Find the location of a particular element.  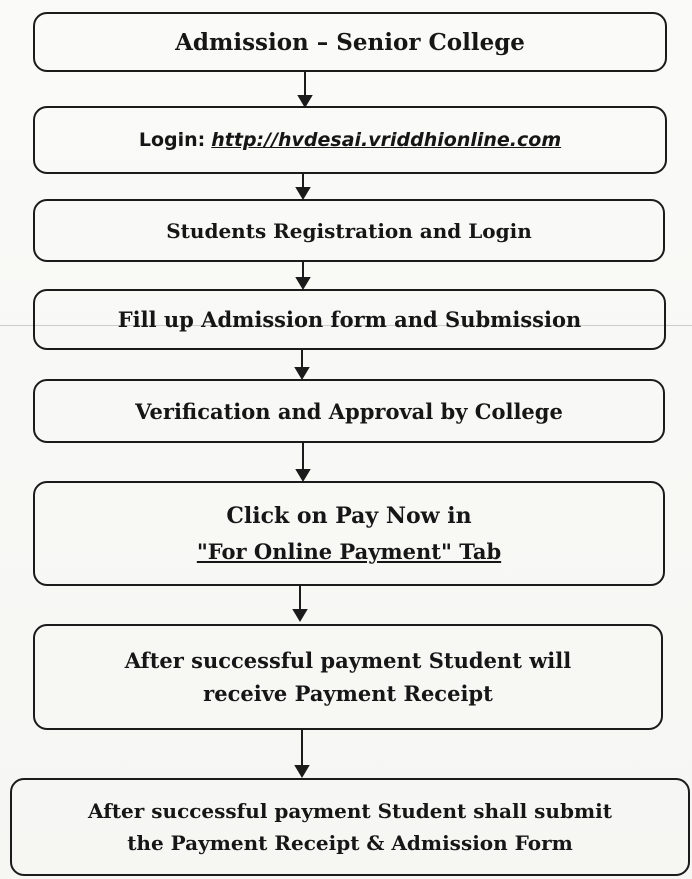

login-label: Login: is located at coordinates (172, 140).